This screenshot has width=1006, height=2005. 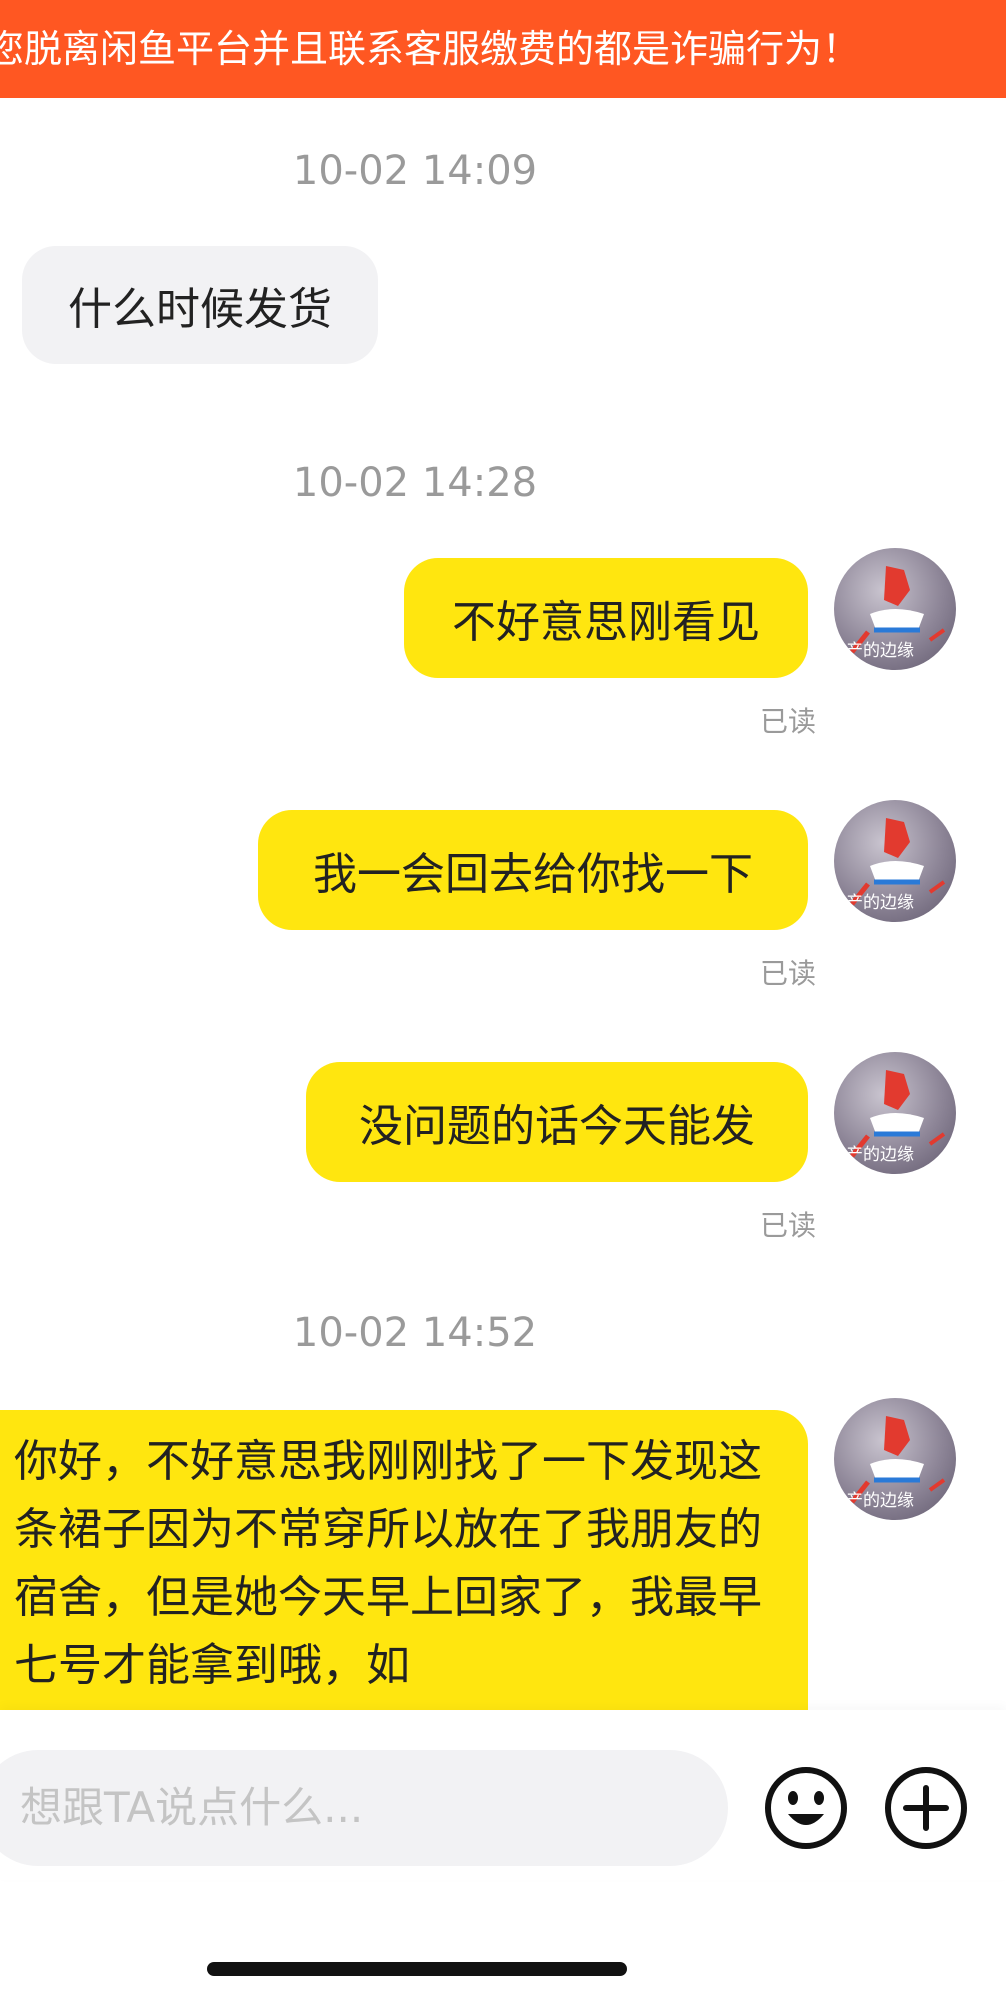 What do you see at coordinates (415, 1333) in the screenshot?
I see `message-timestamp: 10-02 14:52` at bounding box center [415, 1333].